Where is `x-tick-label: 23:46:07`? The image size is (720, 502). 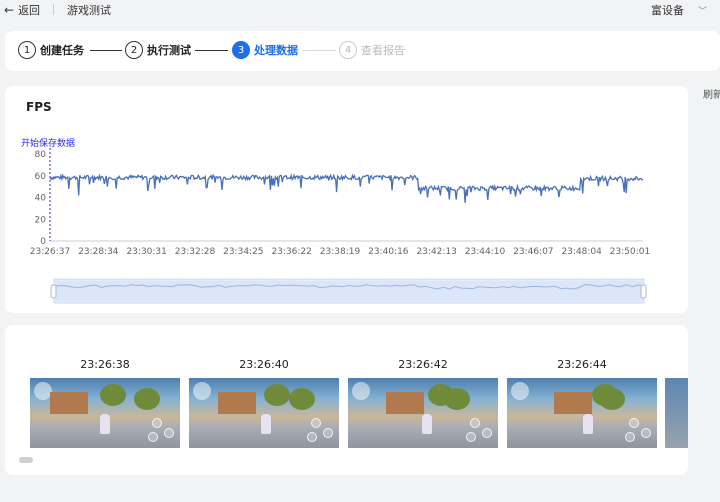
x-tick-label: 23:46:07 is located at coordinates (533, 252).